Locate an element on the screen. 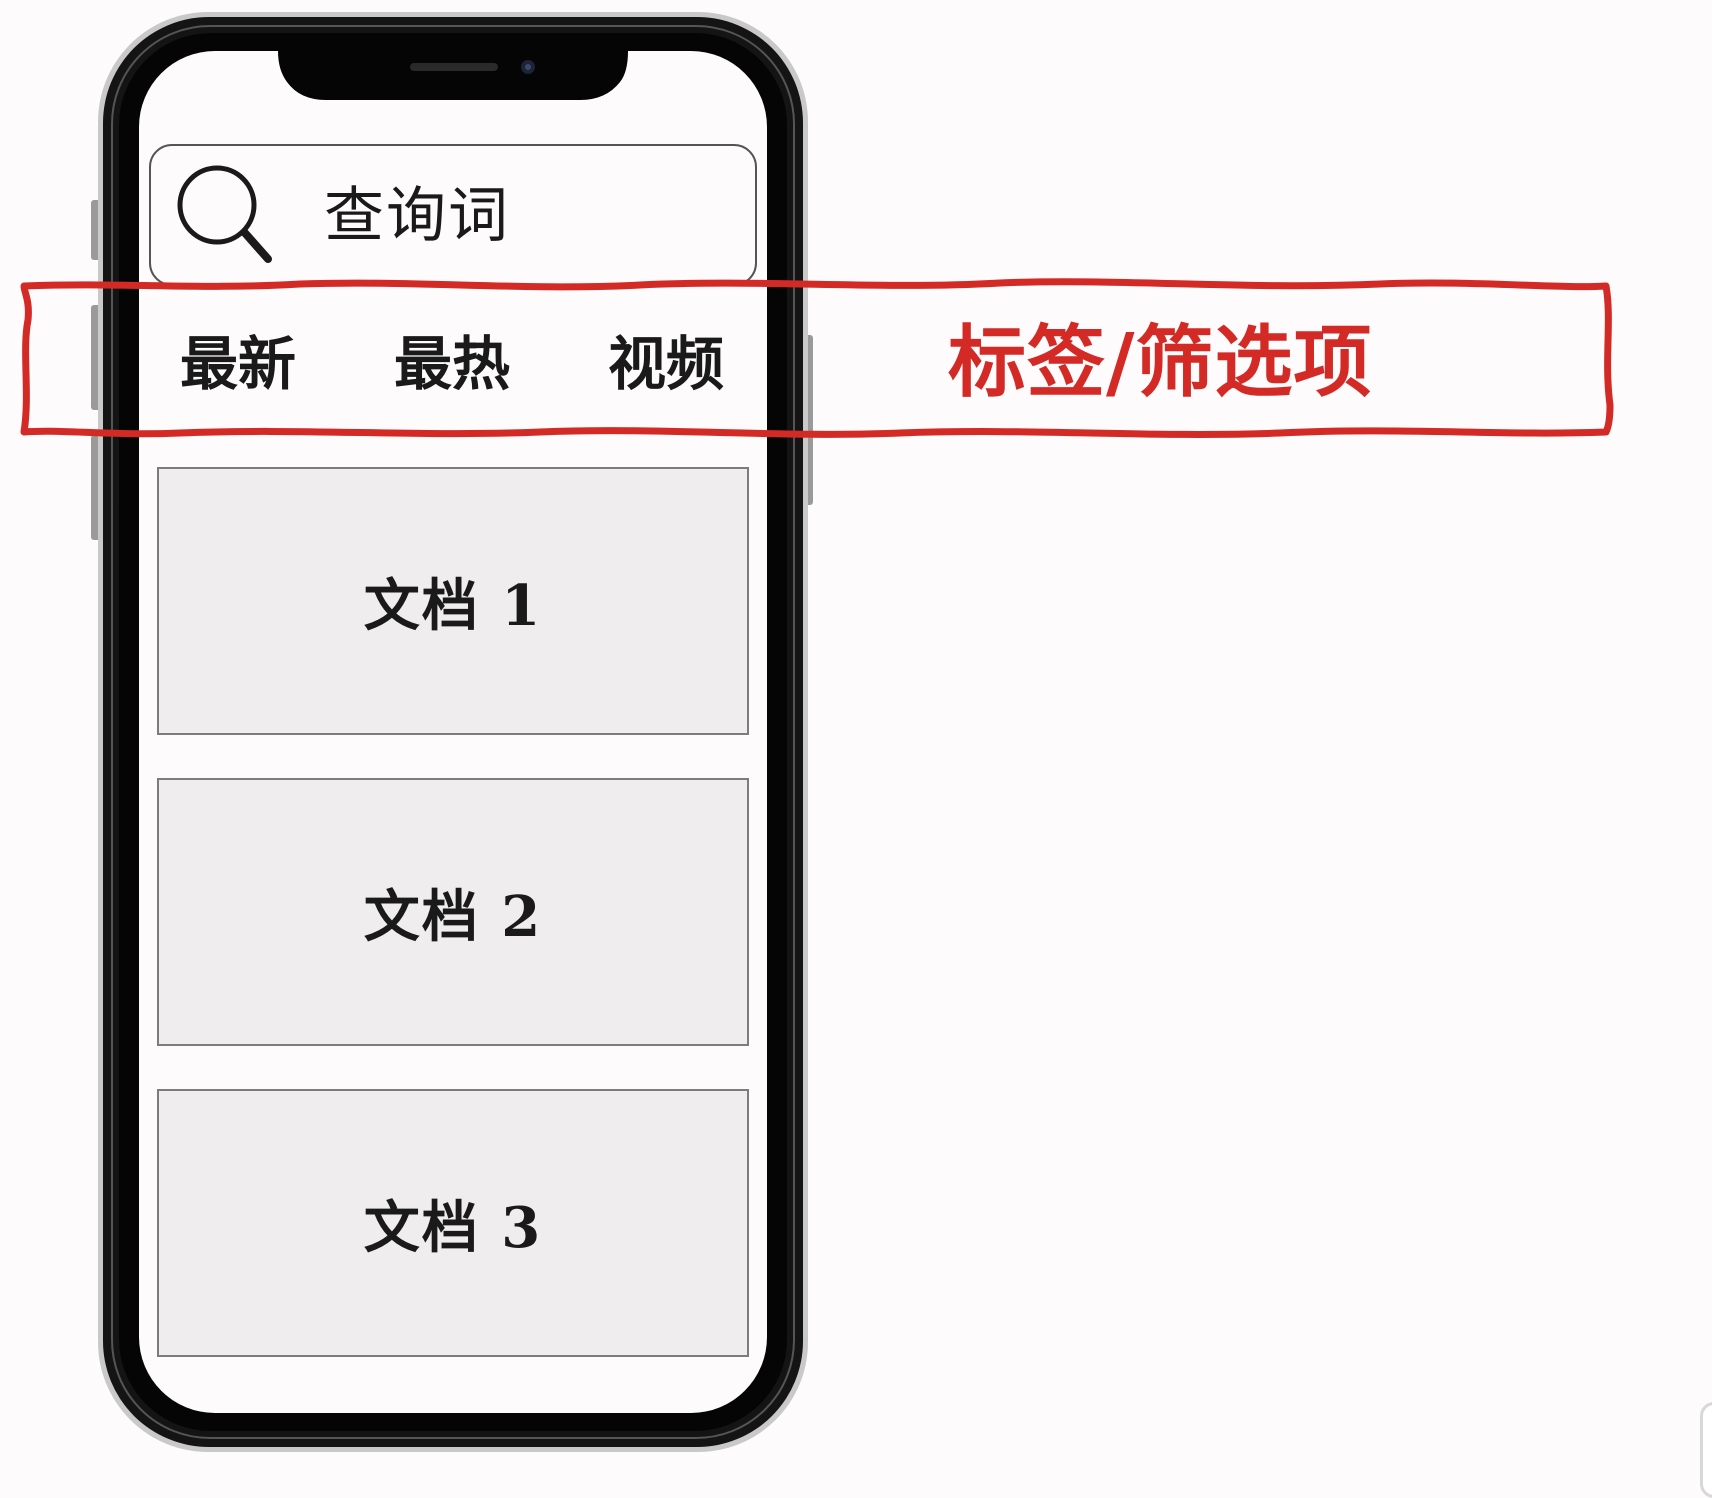  document-card-label: 文档 3 is located at coordinates (453, 1227).